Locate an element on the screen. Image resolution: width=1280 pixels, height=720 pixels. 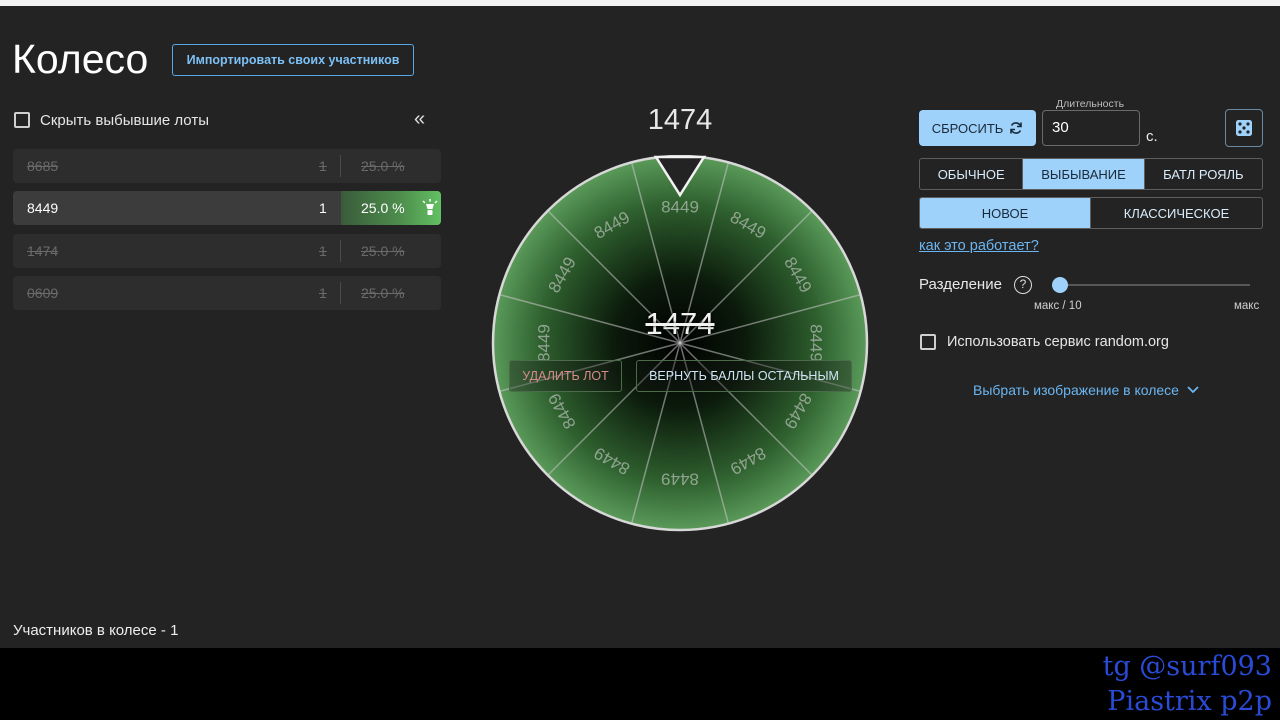
image-select-dropdown: Выбрать изображение в колесе is located at coordinates (1086, 390).